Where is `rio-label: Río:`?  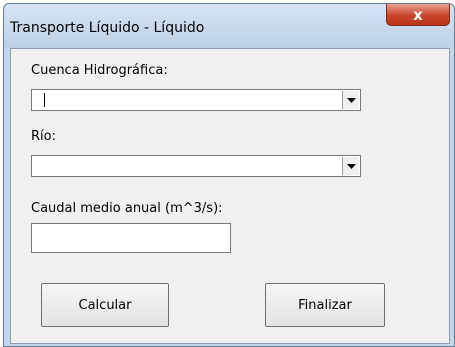
rio-label: Río: is located at coordinates (43, 136).